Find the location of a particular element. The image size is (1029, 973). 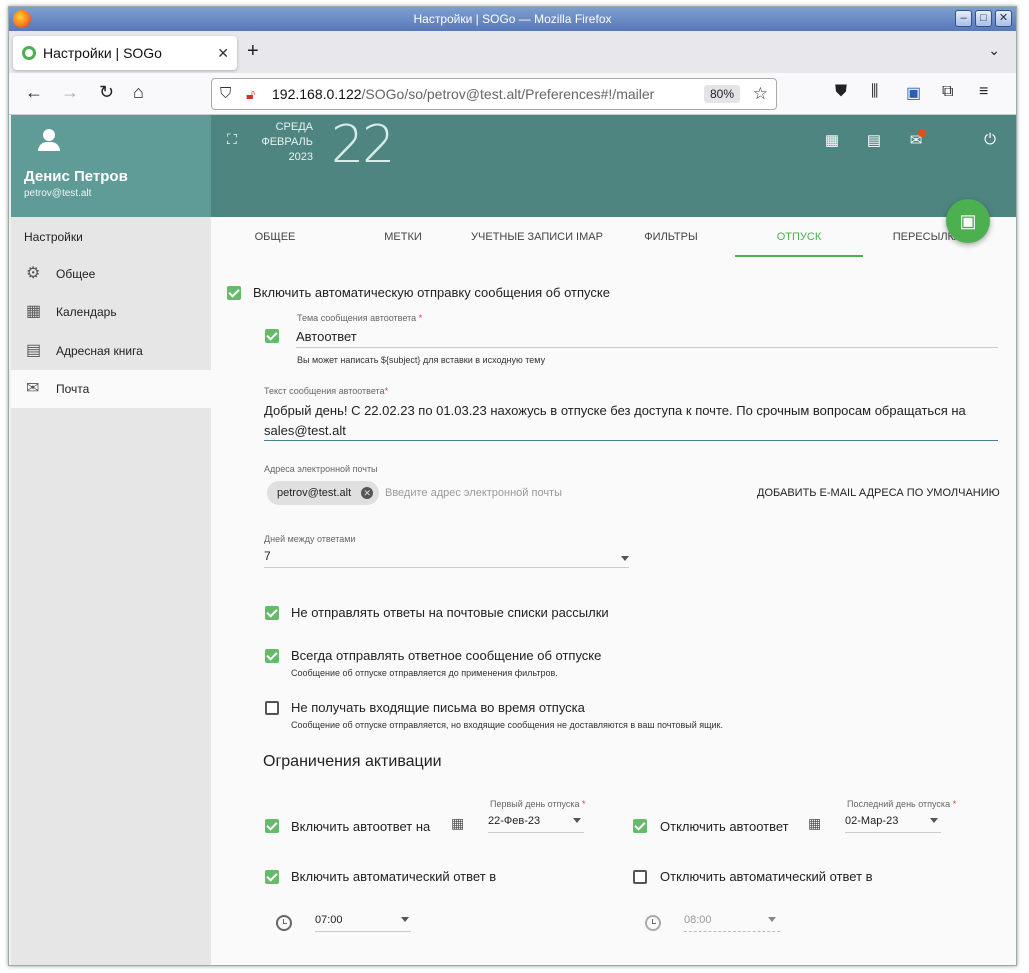

enable-vacation-checkbox is located at coordinates (234, 293).